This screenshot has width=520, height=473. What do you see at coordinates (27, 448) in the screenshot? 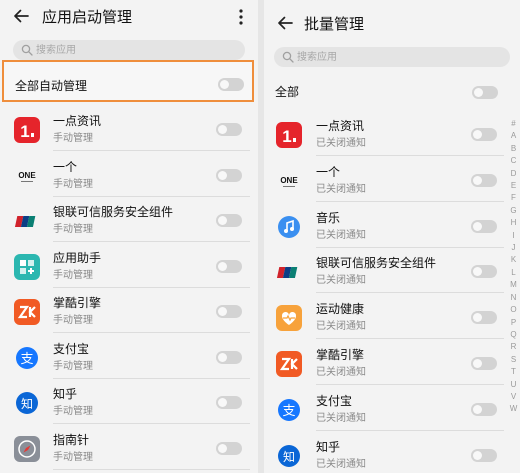
I see `compass-icon` at bounding box center [27, 448].